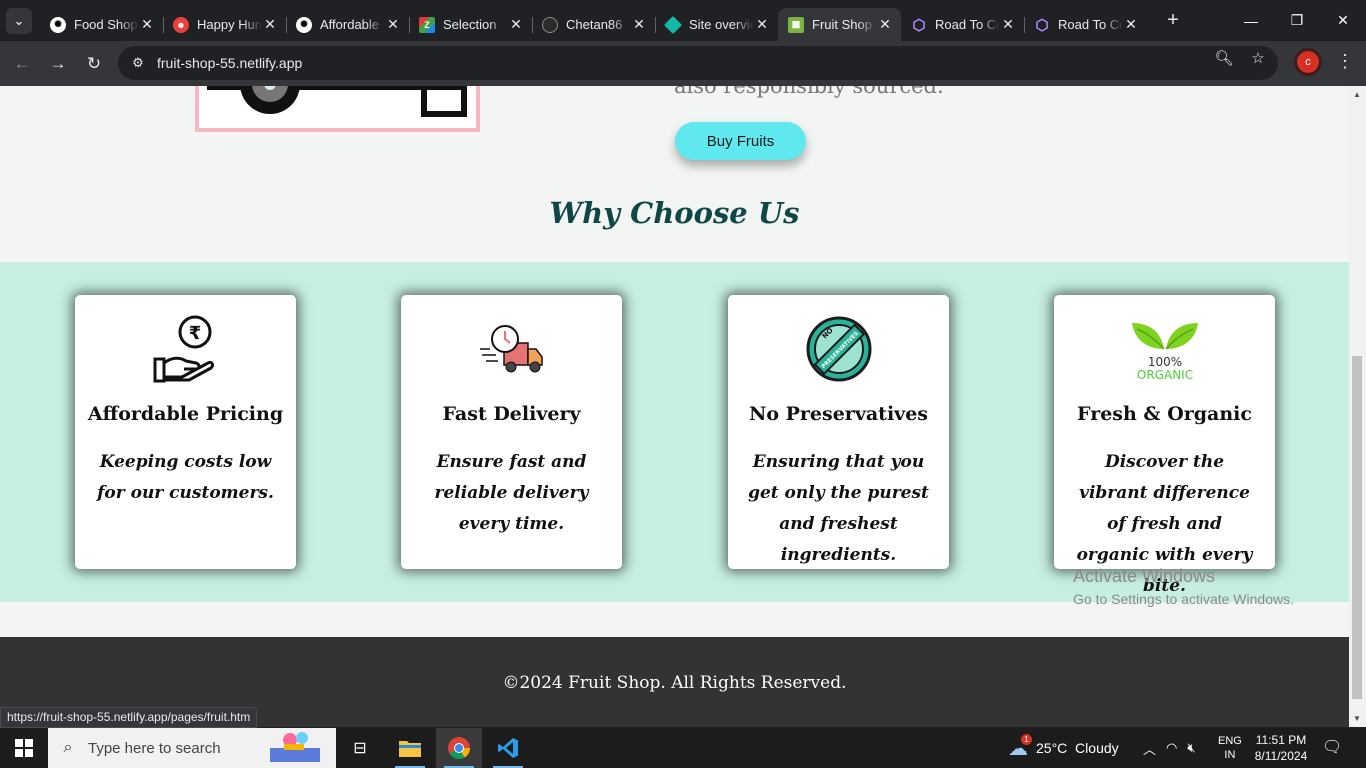 Image resolution: width=1366 pixels, height=768 pixels. Describe the element at coordinates (1343, 20) in the screenshot. I see `close-window-button: ✕` at that location.